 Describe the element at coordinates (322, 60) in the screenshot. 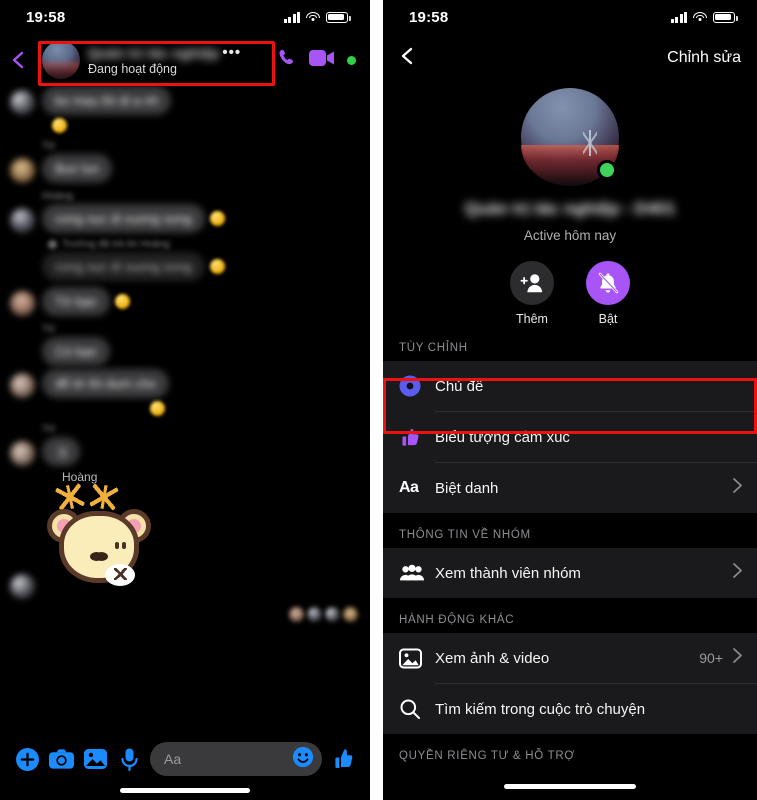

I see `video-camera-icon` at that location.